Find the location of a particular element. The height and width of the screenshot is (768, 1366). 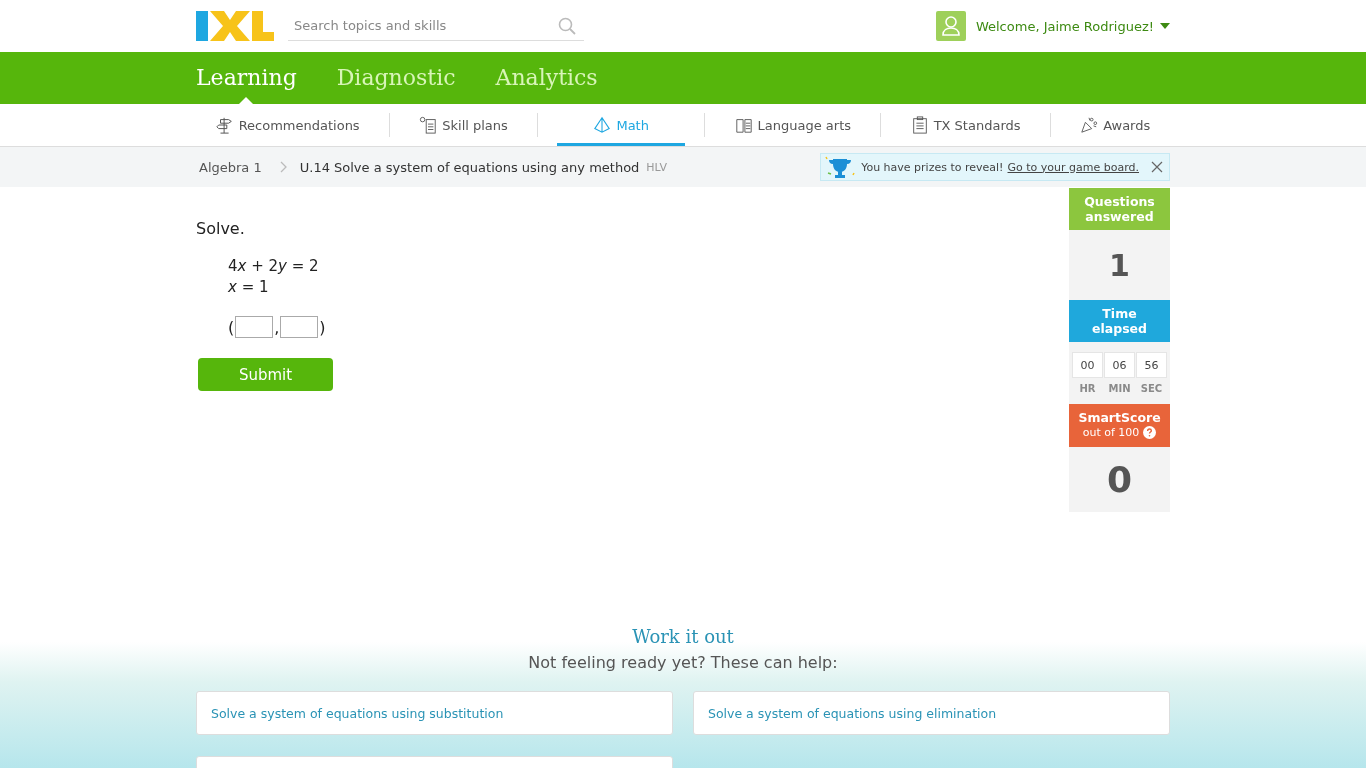

subject-tab: Language arts is located at coordinates (793, 125).